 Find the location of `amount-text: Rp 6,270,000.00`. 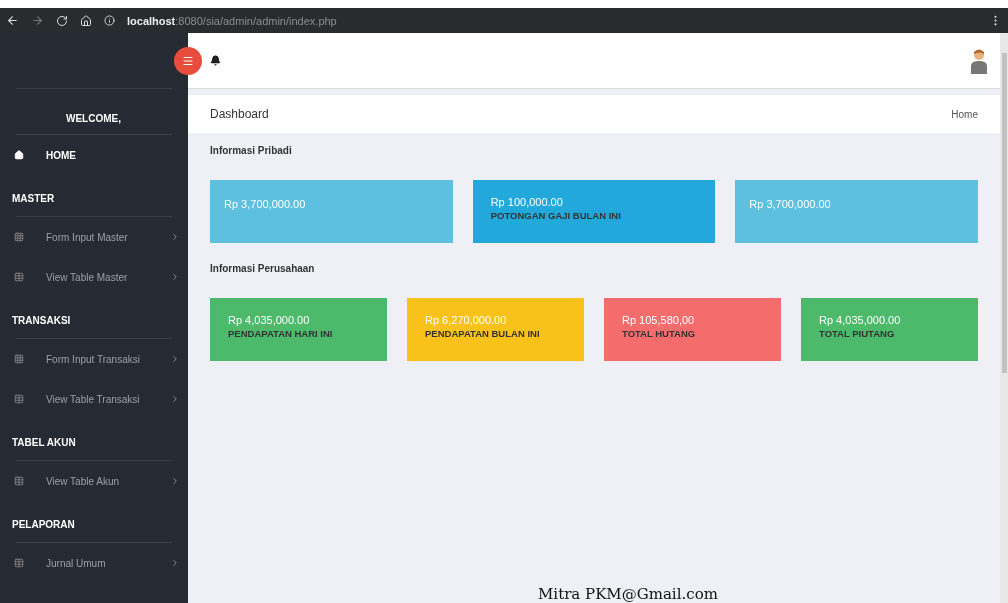

amount-text: Rp 6,270,000.00 is located at coordinates (466, 320).